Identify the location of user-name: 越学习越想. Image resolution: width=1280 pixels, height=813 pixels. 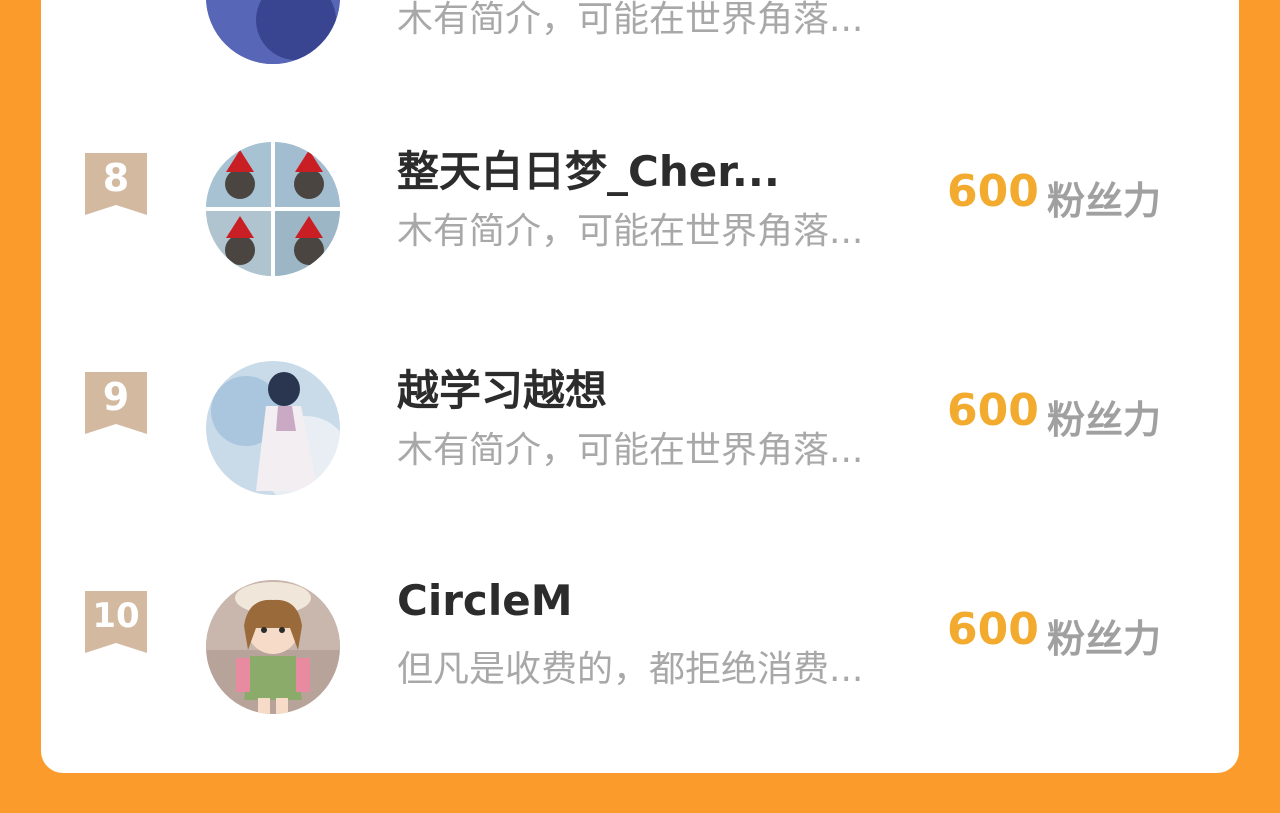
(502, 387).